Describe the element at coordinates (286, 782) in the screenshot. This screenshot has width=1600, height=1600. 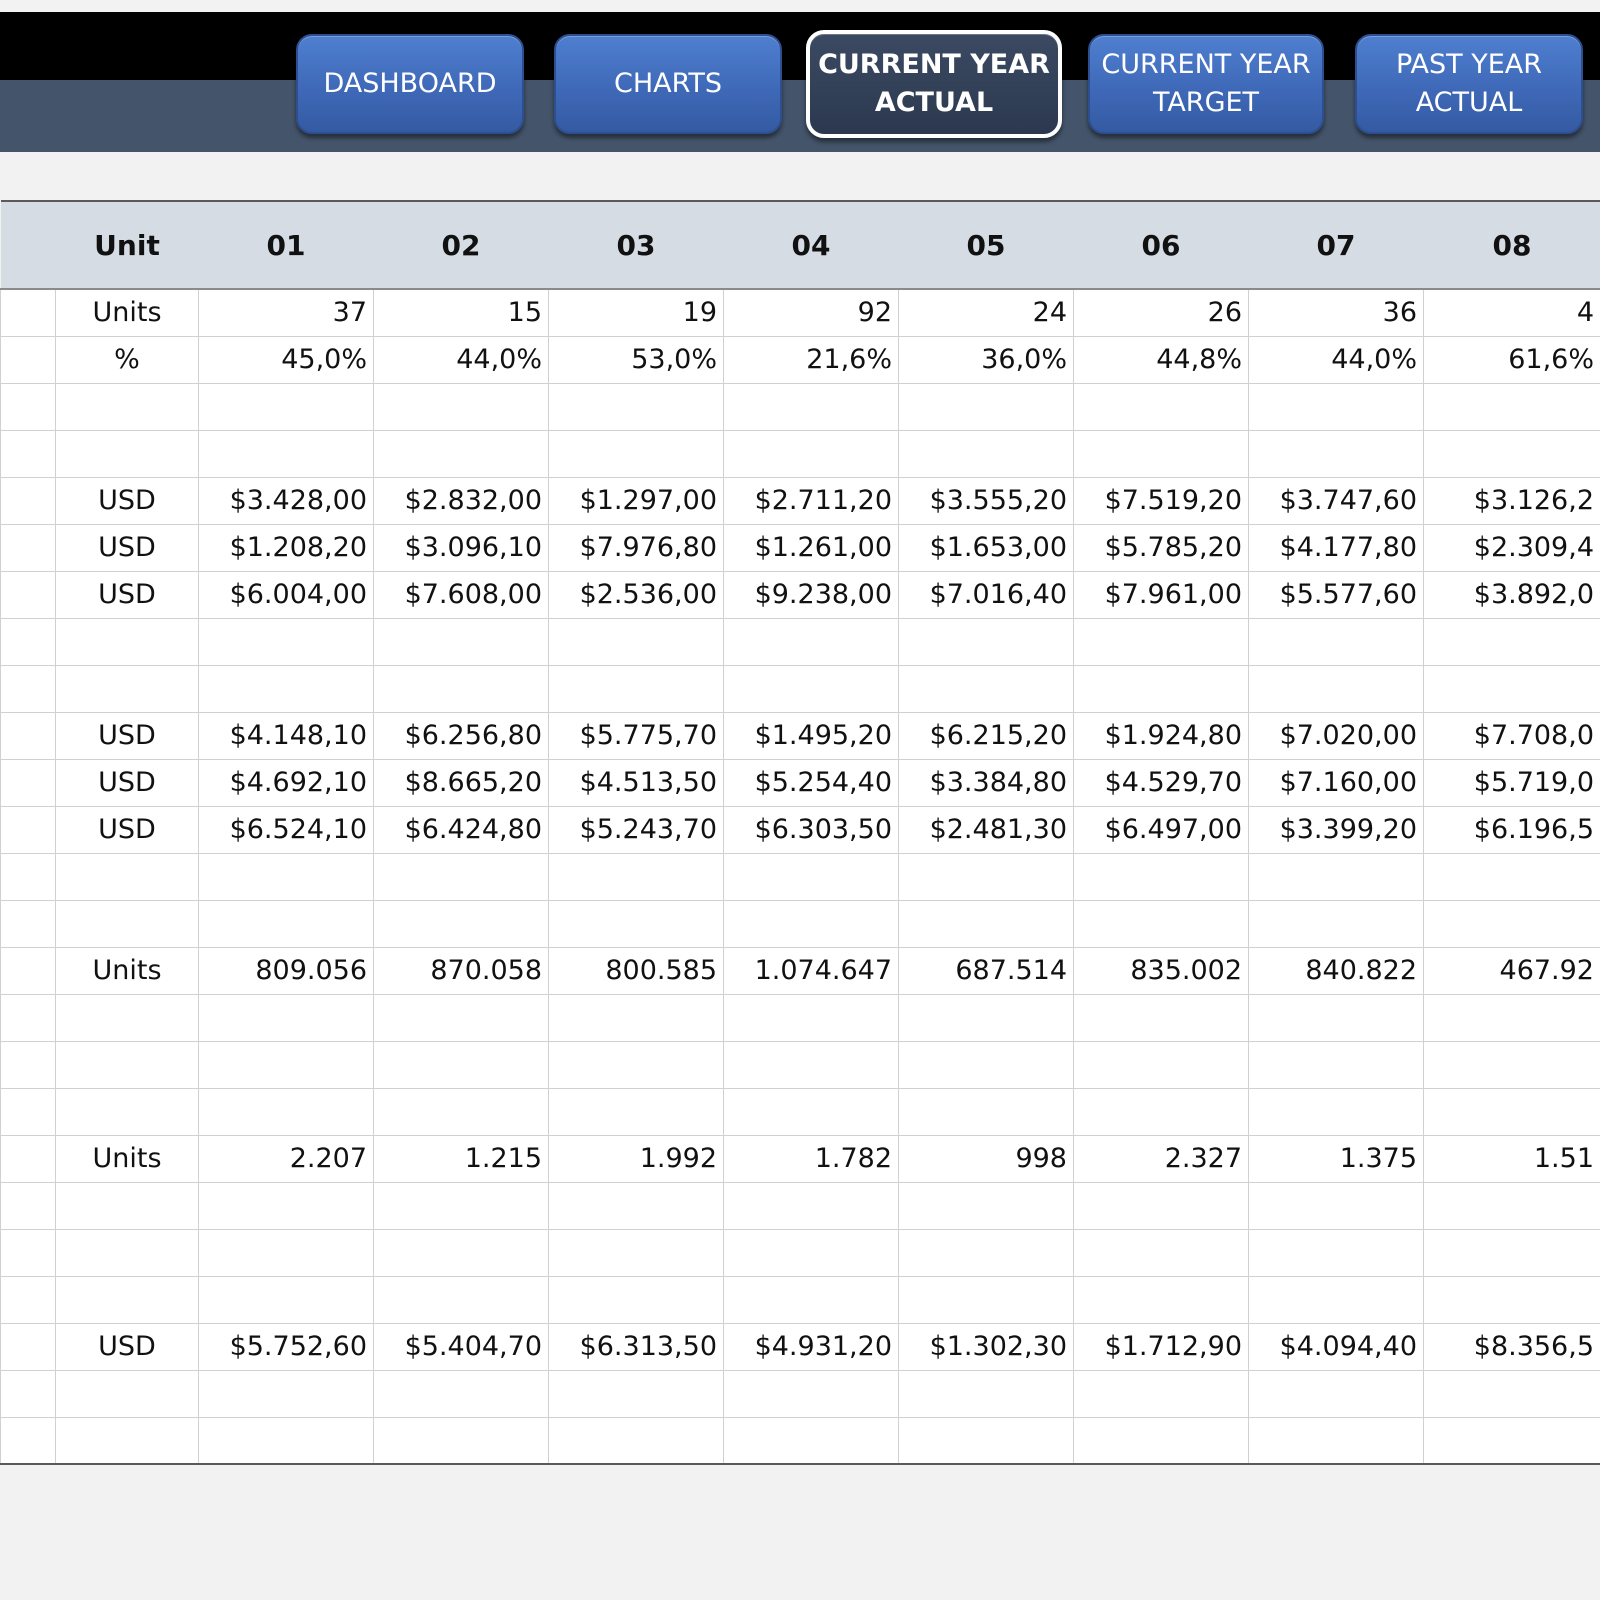
I see `value-cell: $4.692,10` at that location.